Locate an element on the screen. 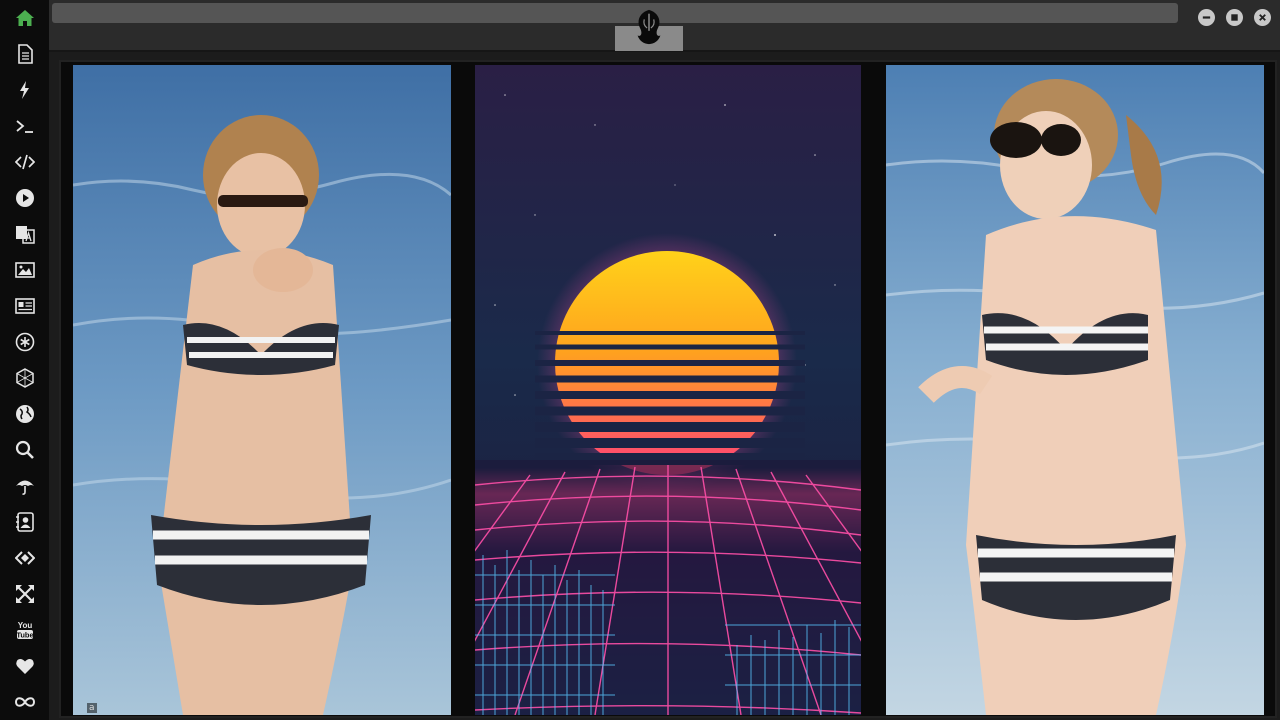 This screenshot has width=1280, height=720. infinity-icon is located at coordinates (24, 702).